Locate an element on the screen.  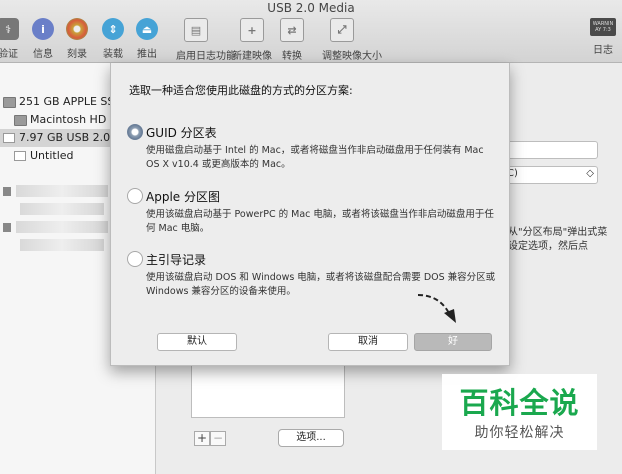
burn-button: 刻录 is located at coordinates (77, 39).